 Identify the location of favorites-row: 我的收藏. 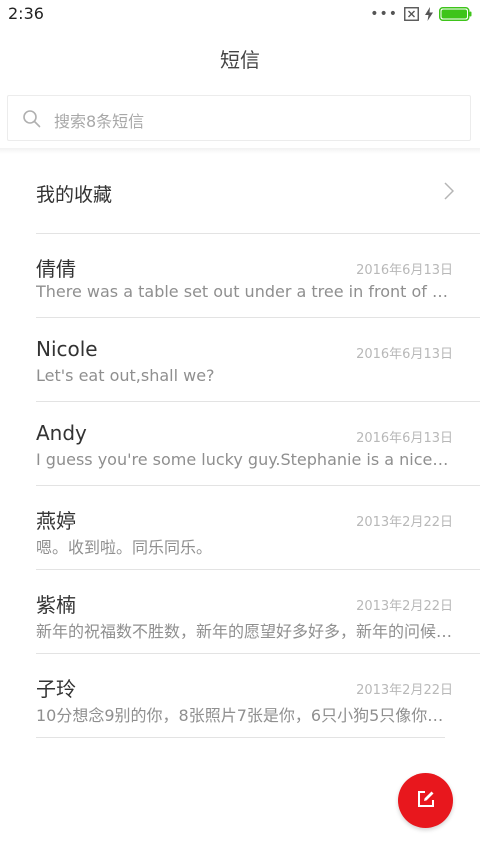
(240, 192).